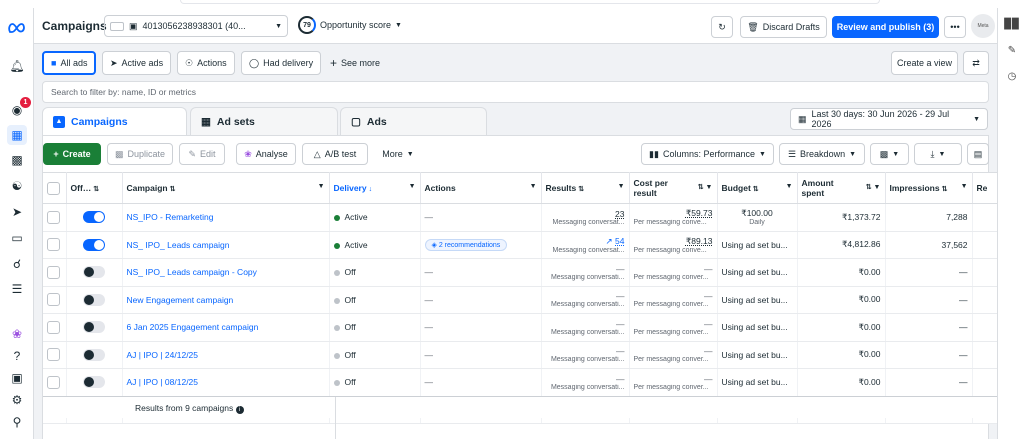 Image resolution: width=1024 pixels, height=439 pixels. What do you see at coordinates (140, 154) in the screenshot?
I see `duplicate-button: ▩ Duplicate` at bounding box center [140, 154].